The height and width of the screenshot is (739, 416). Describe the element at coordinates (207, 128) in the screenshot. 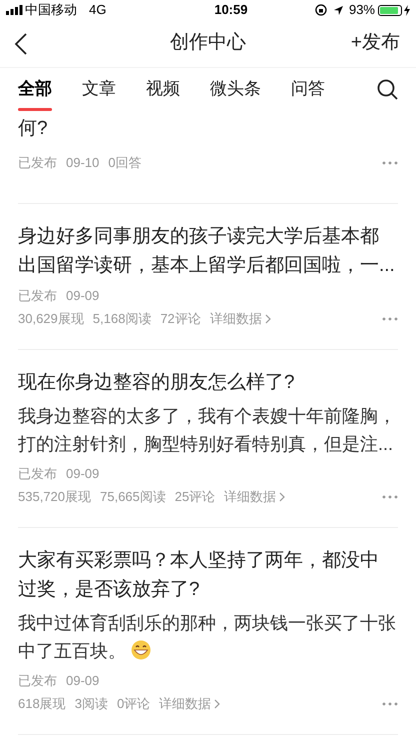

I see `article-title: 何?` at that location.